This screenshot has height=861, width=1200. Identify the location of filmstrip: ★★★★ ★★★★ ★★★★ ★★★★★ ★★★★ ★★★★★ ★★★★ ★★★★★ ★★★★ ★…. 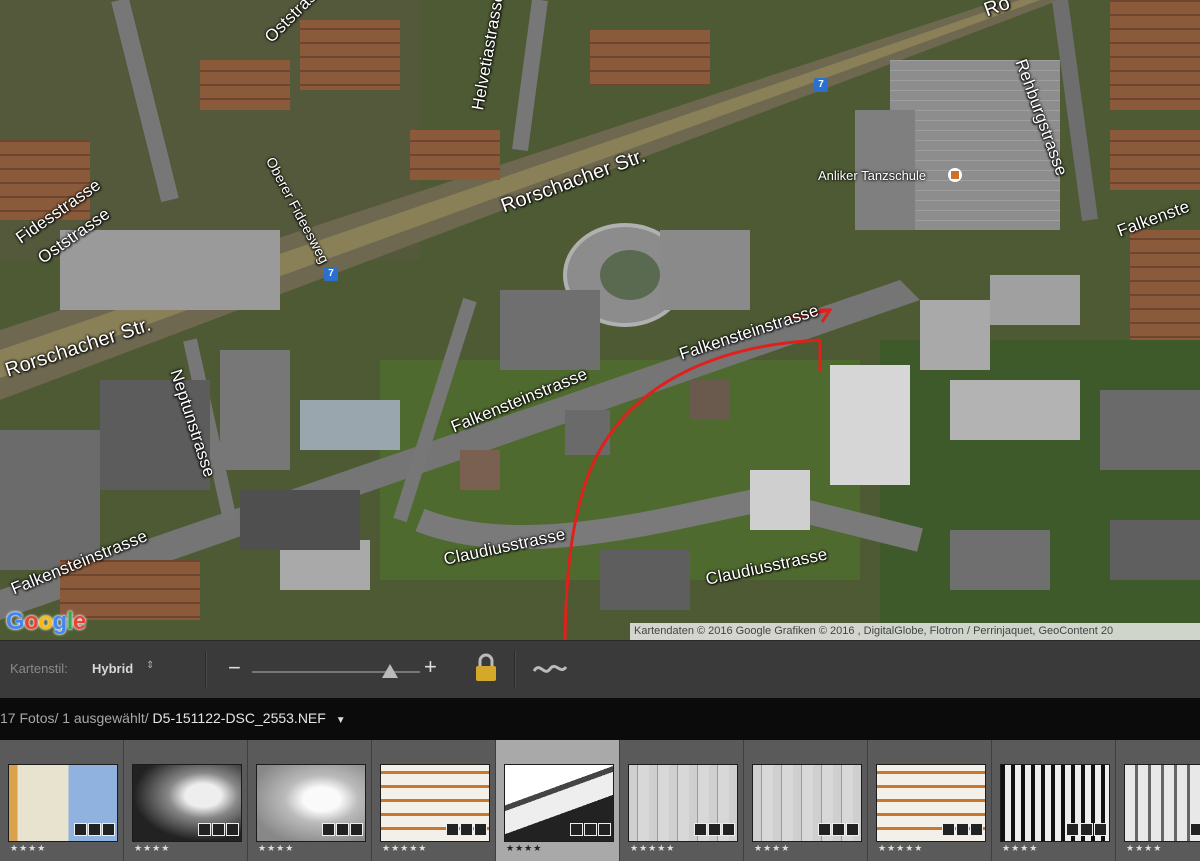
(600, 800).